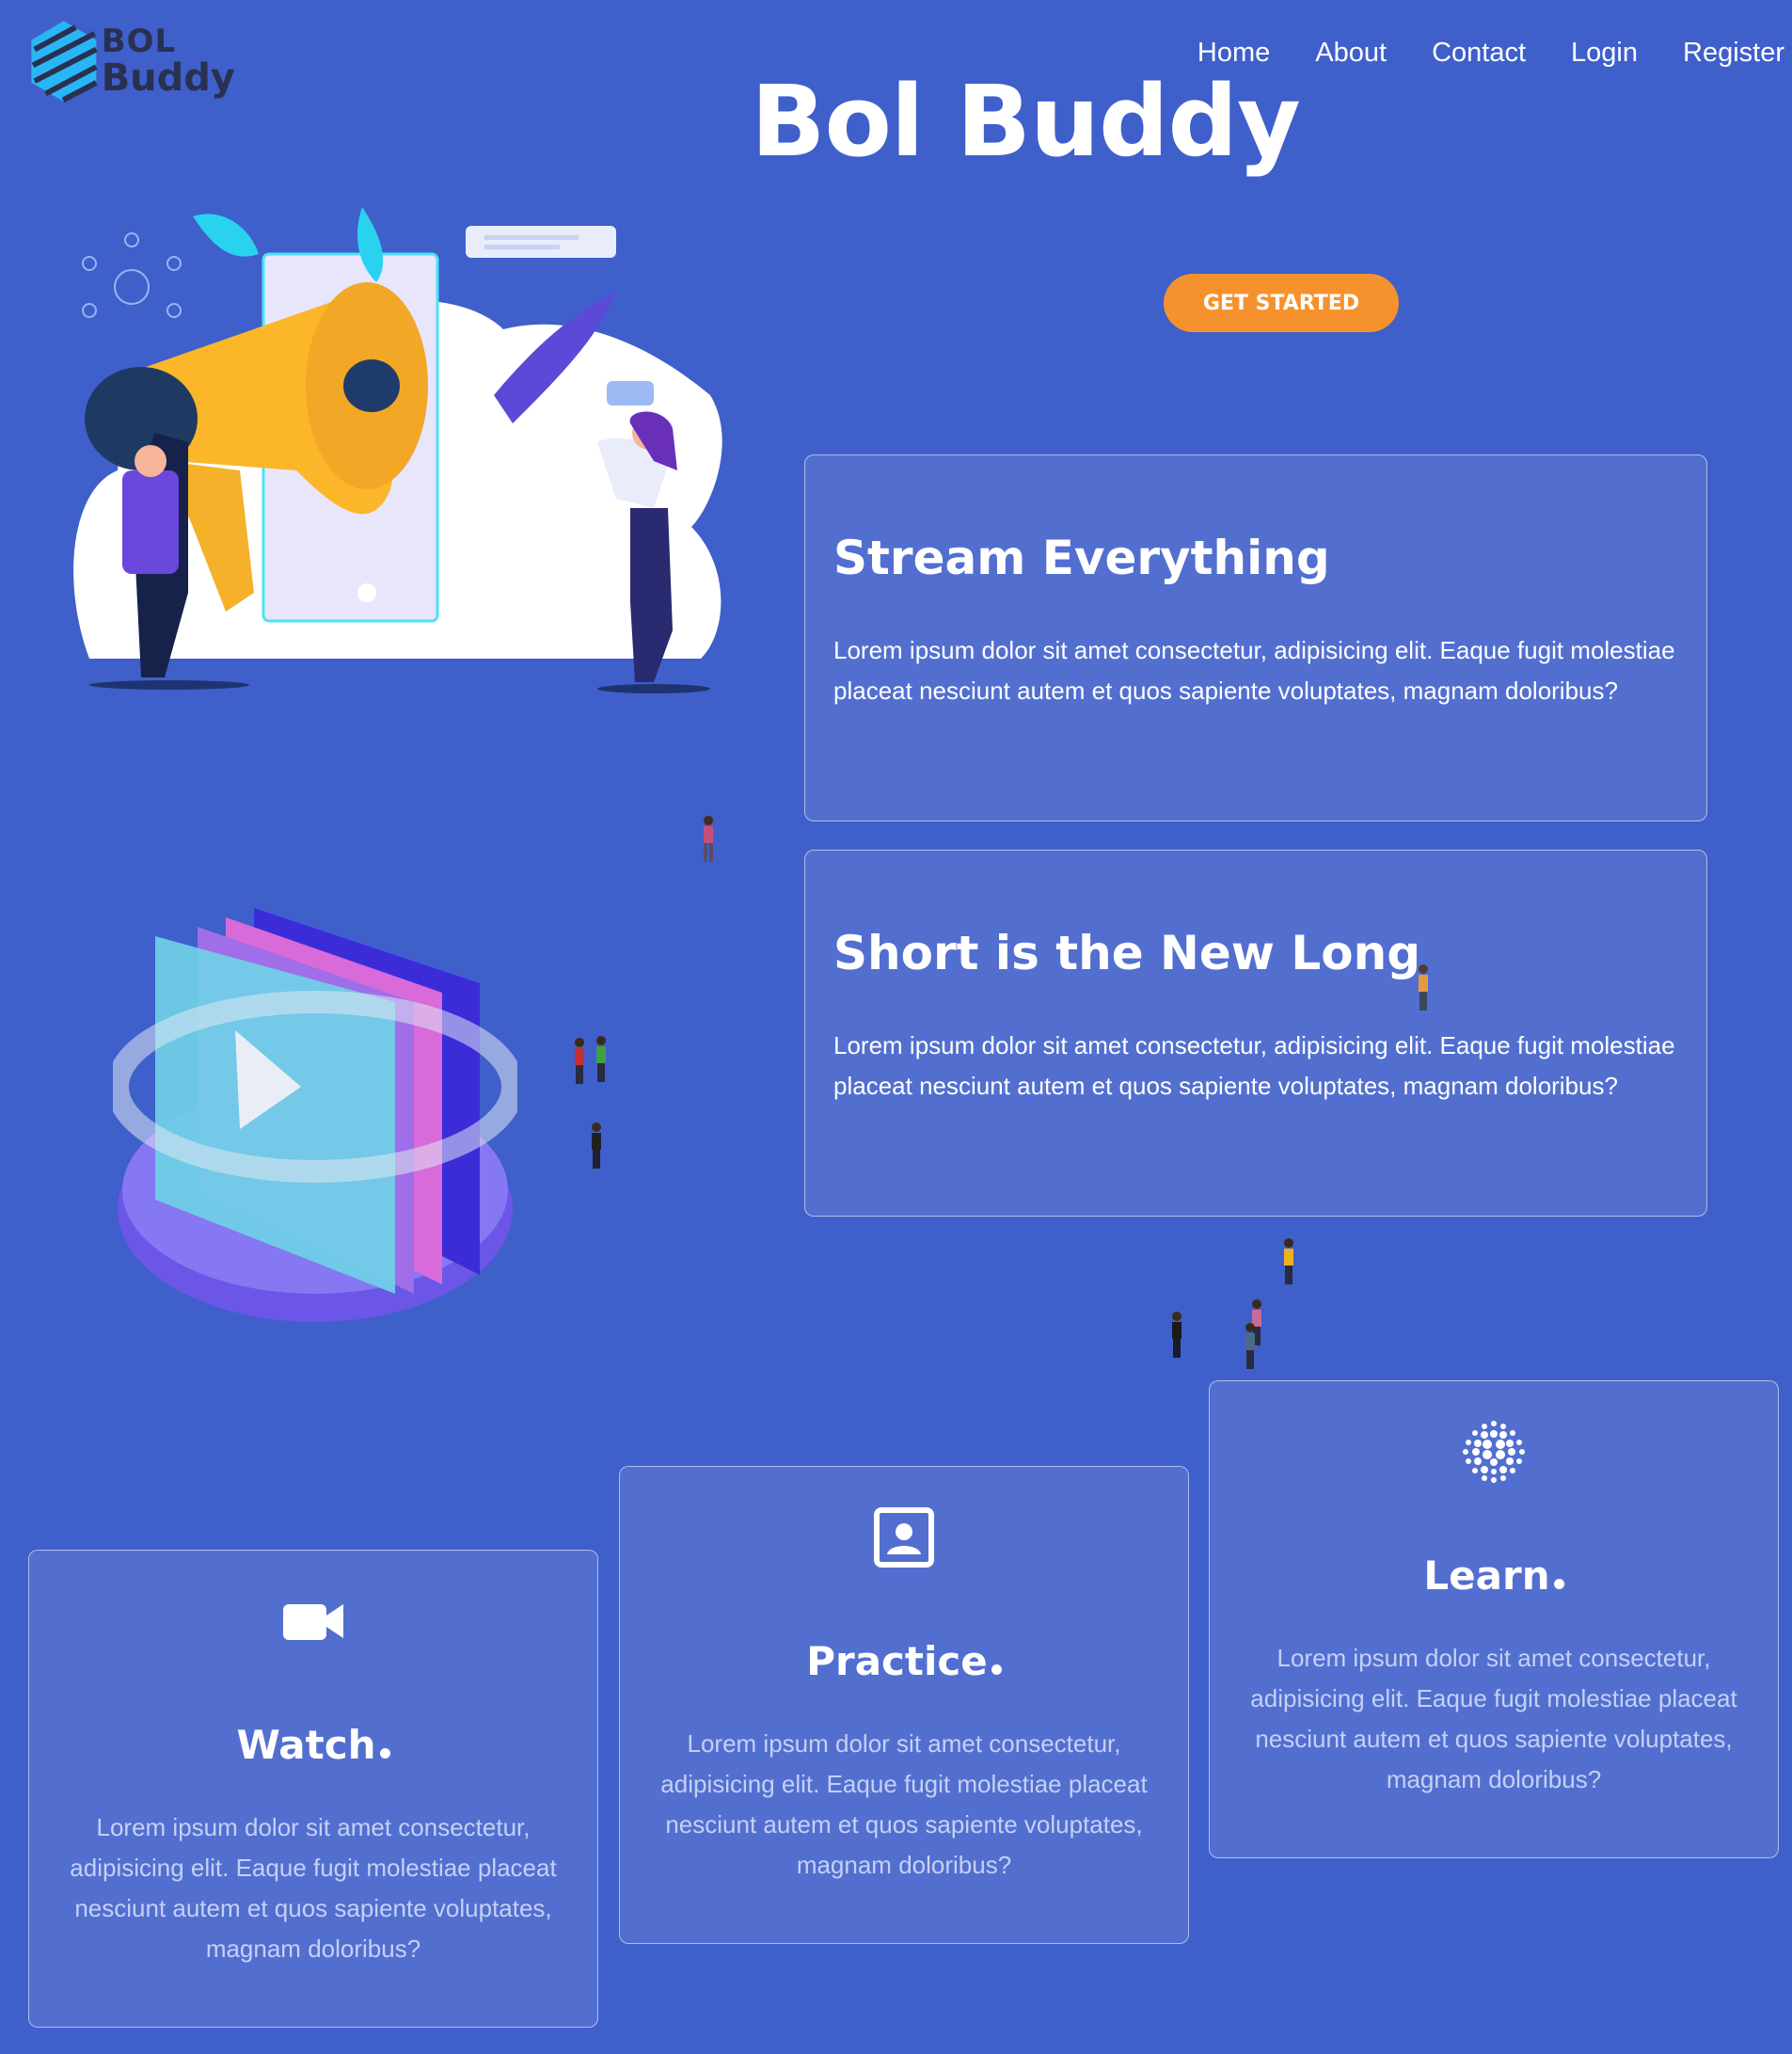 This screenshot has height=2054, width=1792. I want to click on card-title: Watch, so click(313, 1745).